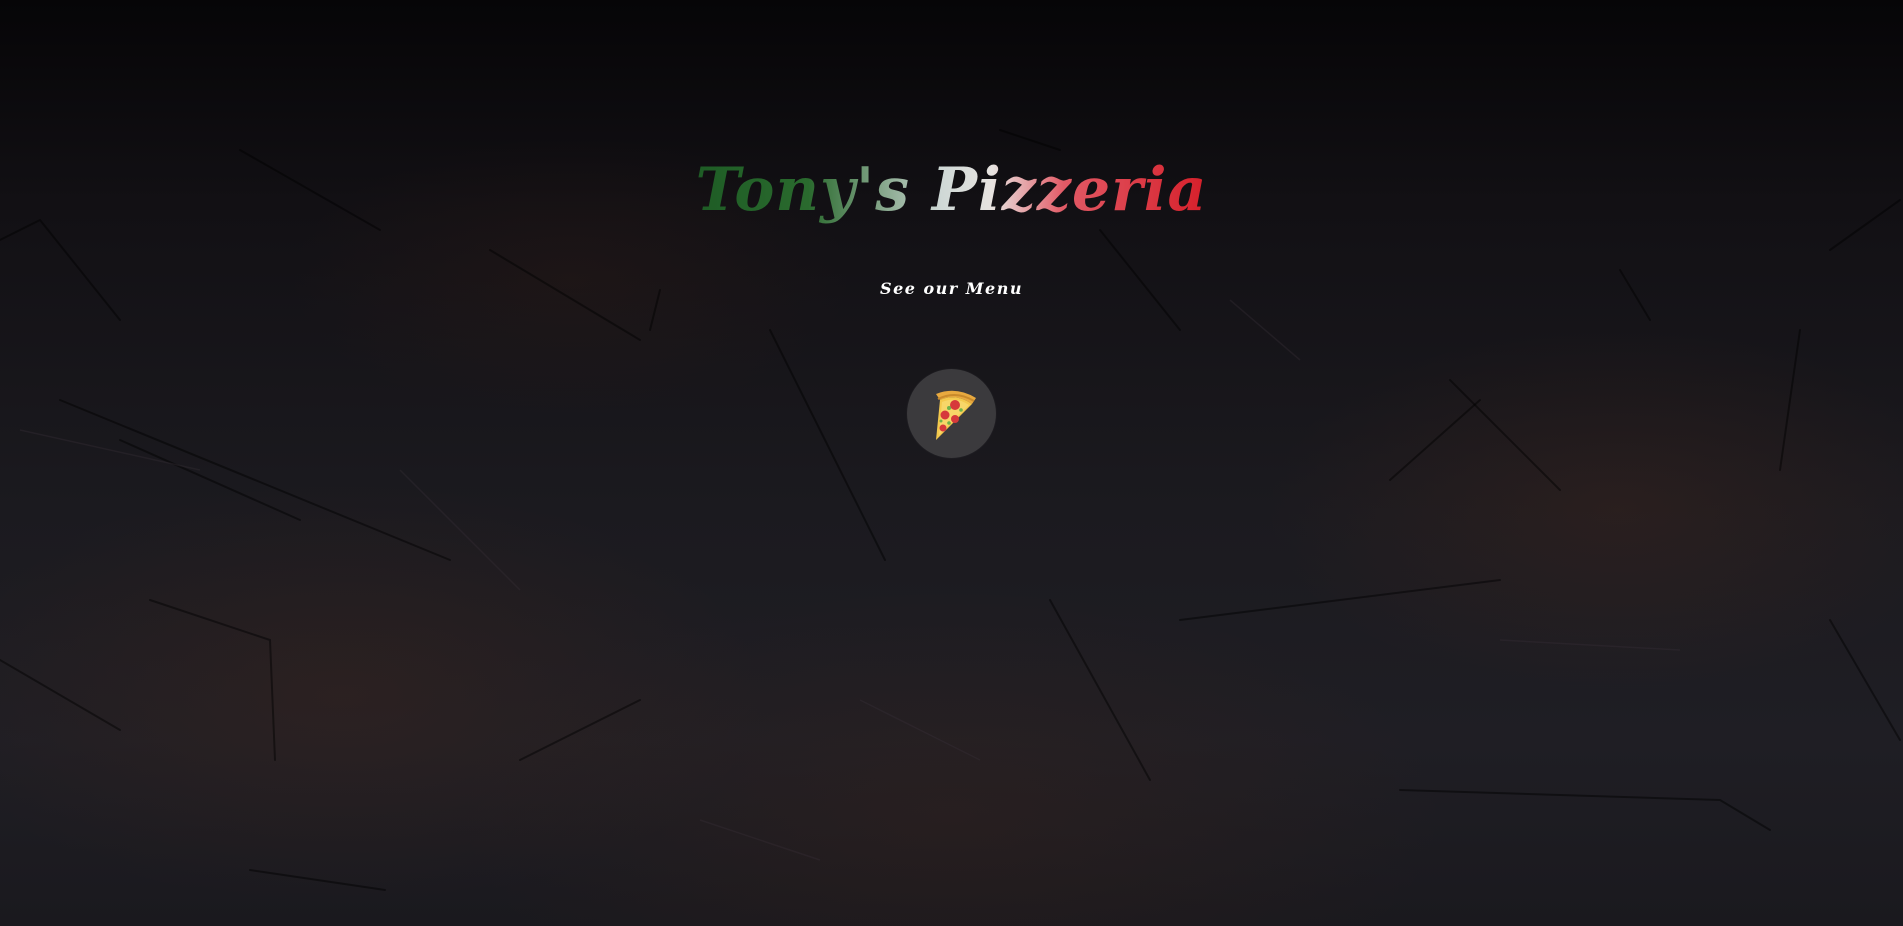  I want to click on see-menu-label: See our Menu, so click(951, 288).